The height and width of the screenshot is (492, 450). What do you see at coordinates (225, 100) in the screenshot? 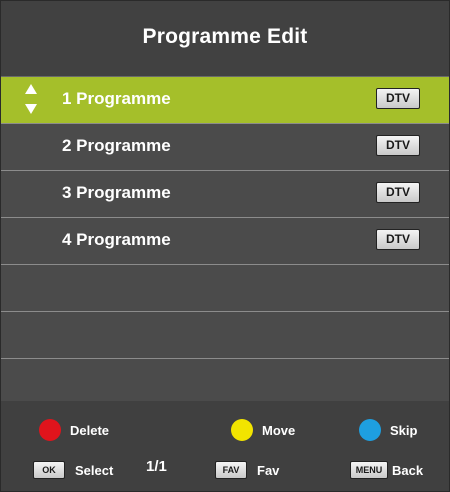
I see `programme-row-1: 1 Programme DTV` at bounding box center [225, 100].